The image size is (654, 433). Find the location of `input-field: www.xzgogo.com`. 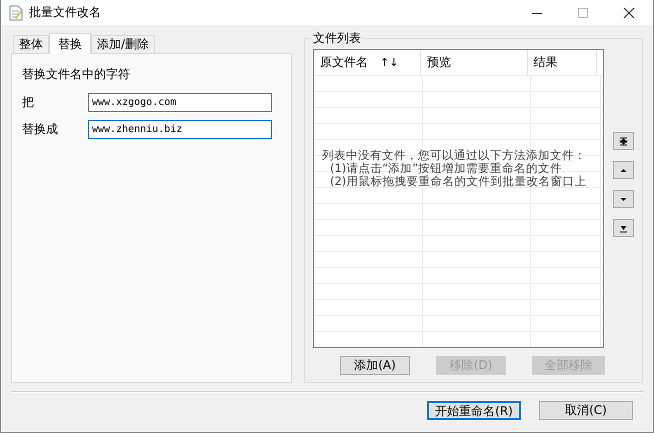

input-field: www.xzgogo.com is located at coordinates (180, 102).